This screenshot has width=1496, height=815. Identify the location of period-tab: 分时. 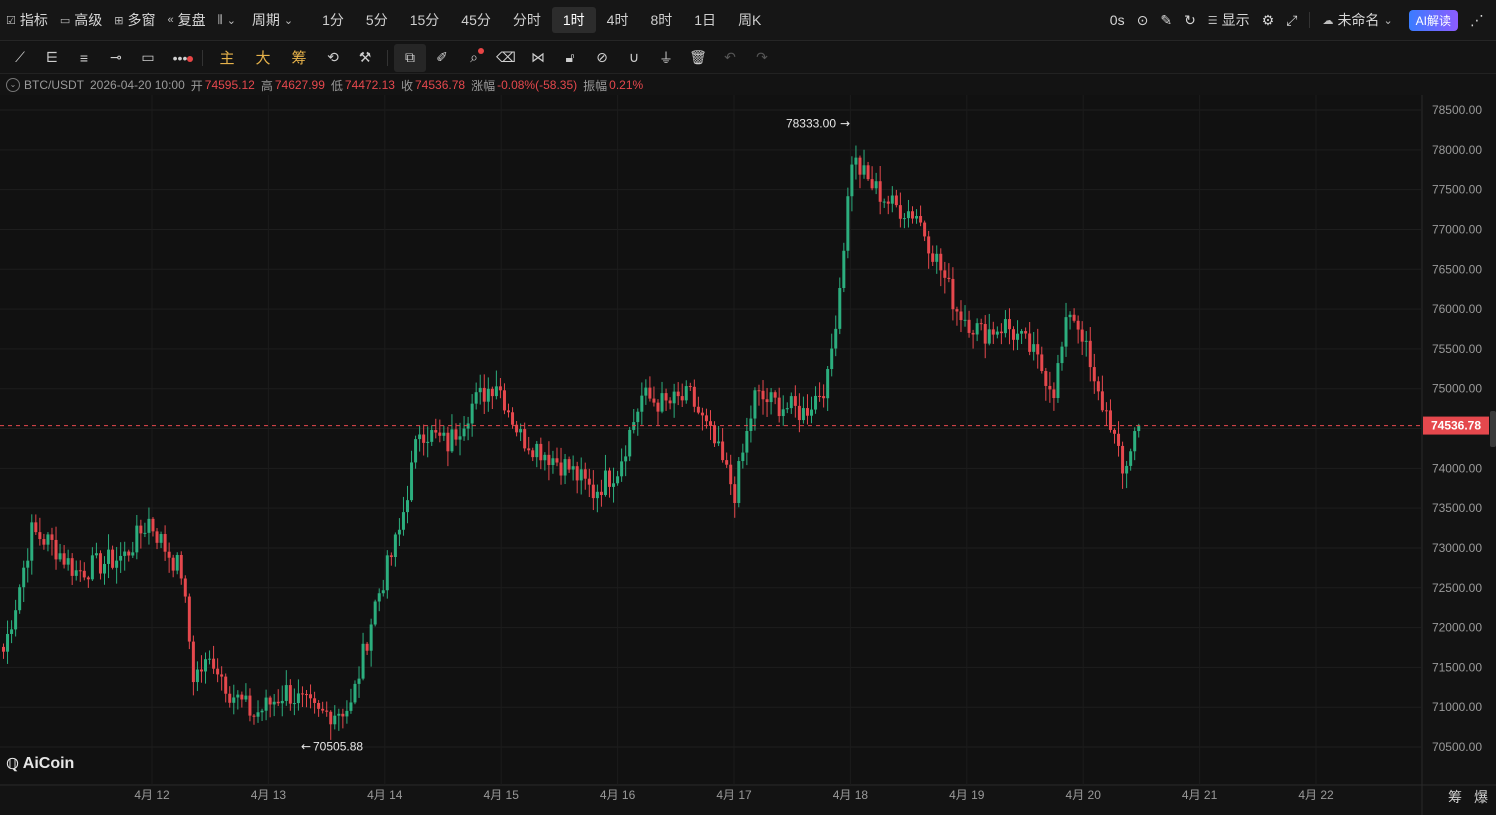
(527, 20).